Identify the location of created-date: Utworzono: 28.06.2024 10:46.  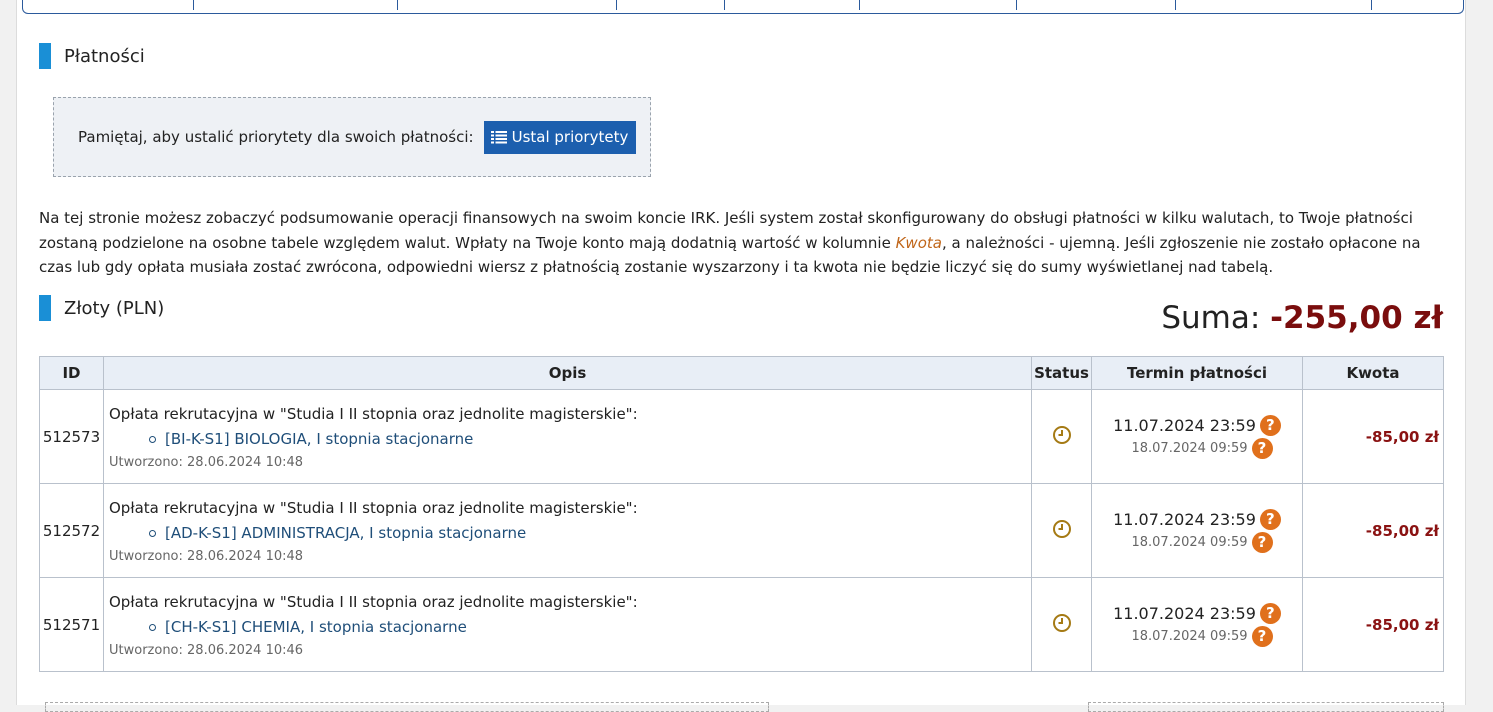
(206, 650).